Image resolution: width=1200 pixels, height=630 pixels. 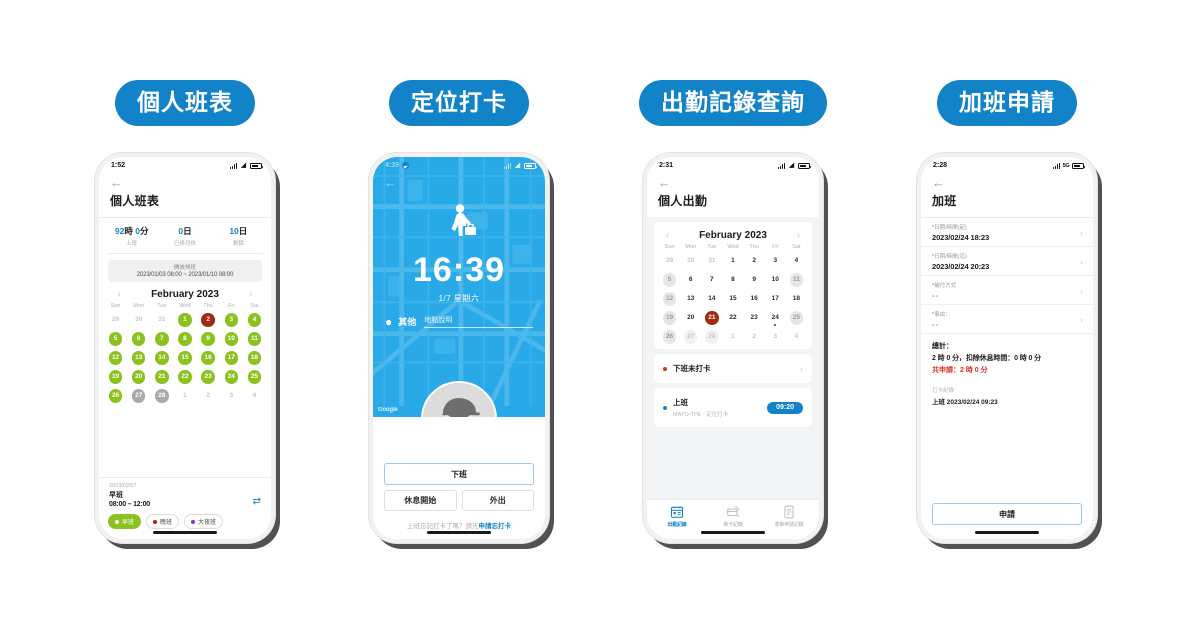 I want to click on punch-location-row: ● 其他 地點說明, so click(x=459, y=322).